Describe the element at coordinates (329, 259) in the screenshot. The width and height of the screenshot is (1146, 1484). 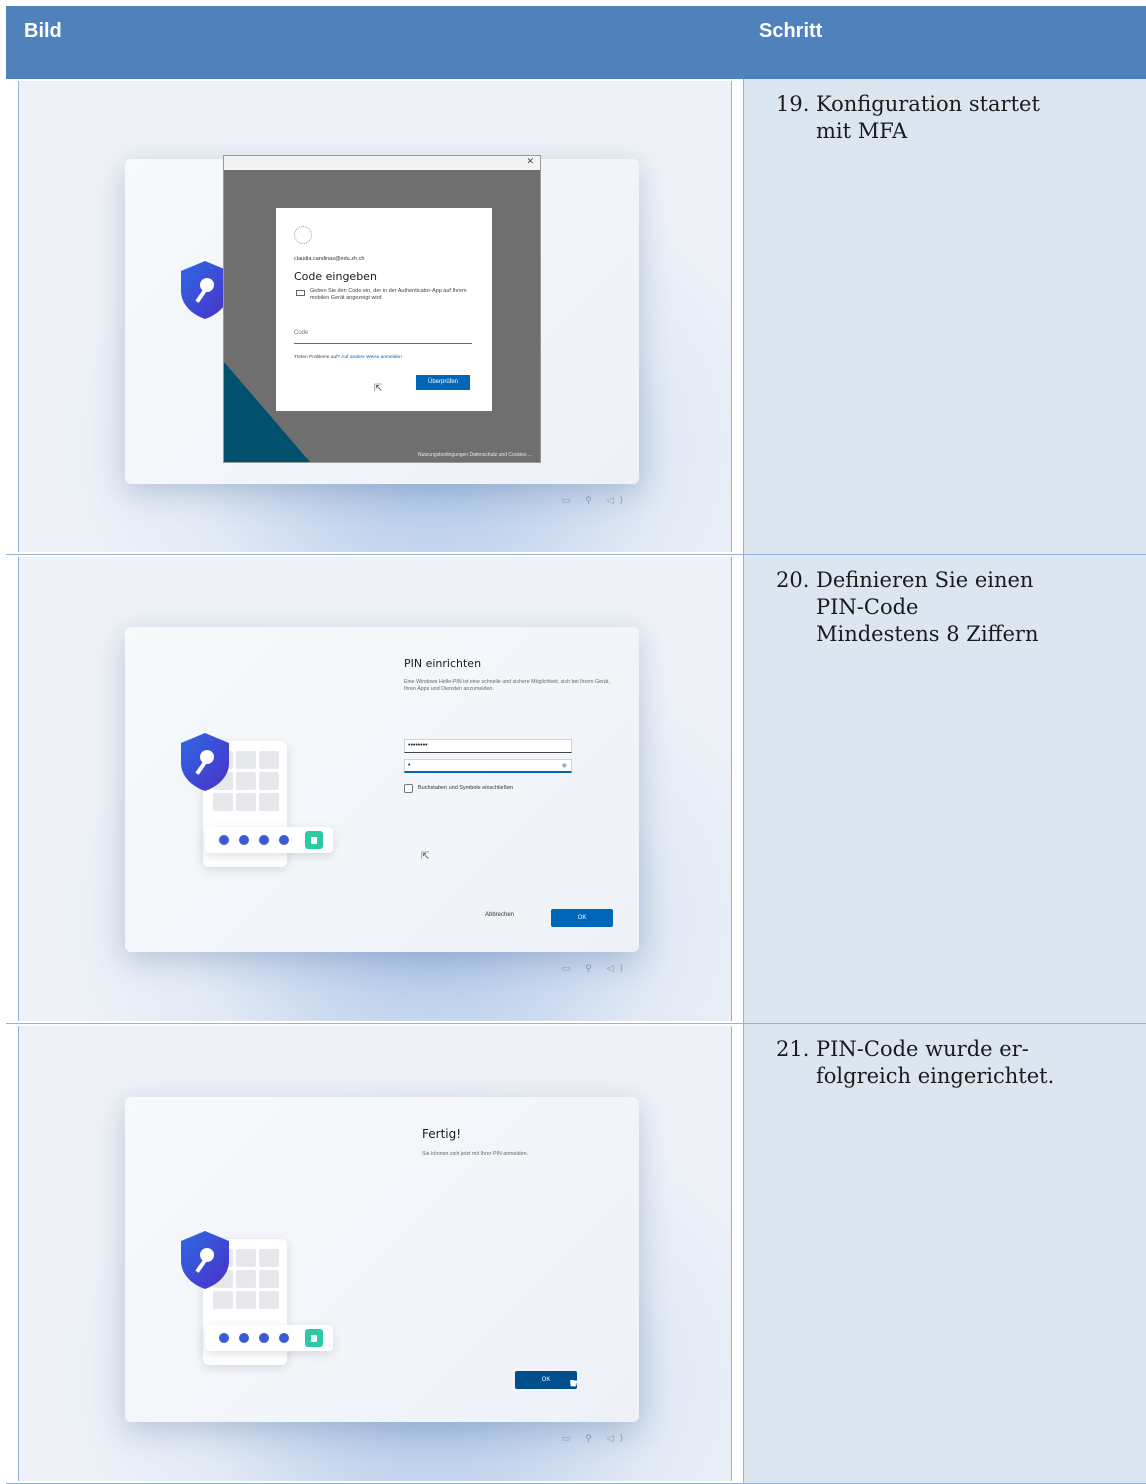
I see `account-email: claudia.candinas@edu.zh.ch` at that location.